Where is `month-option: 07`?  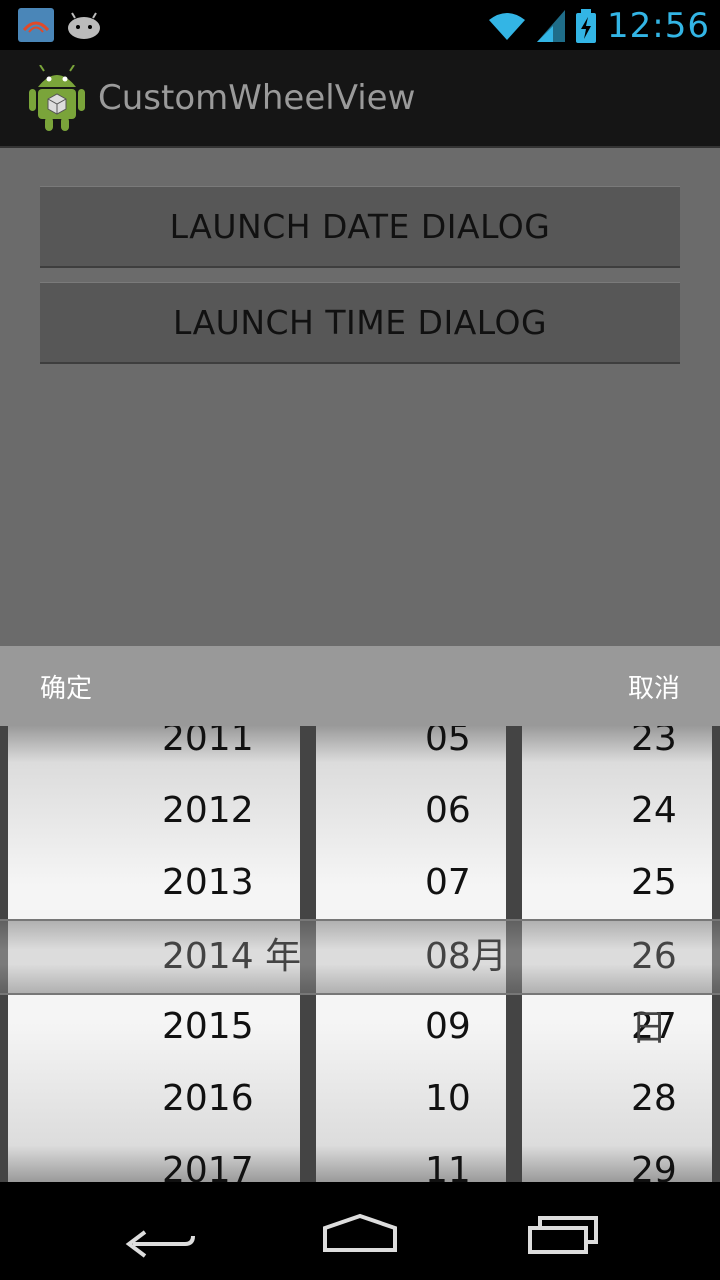
month-option: 07 is located at coordinates (411, 883).